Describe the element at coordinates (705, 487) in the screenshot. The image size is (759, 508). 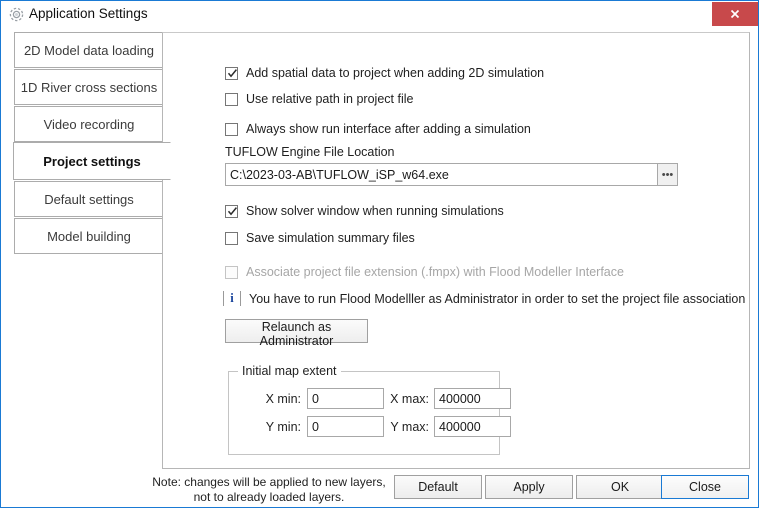
I see `close-button: Close` at that location.